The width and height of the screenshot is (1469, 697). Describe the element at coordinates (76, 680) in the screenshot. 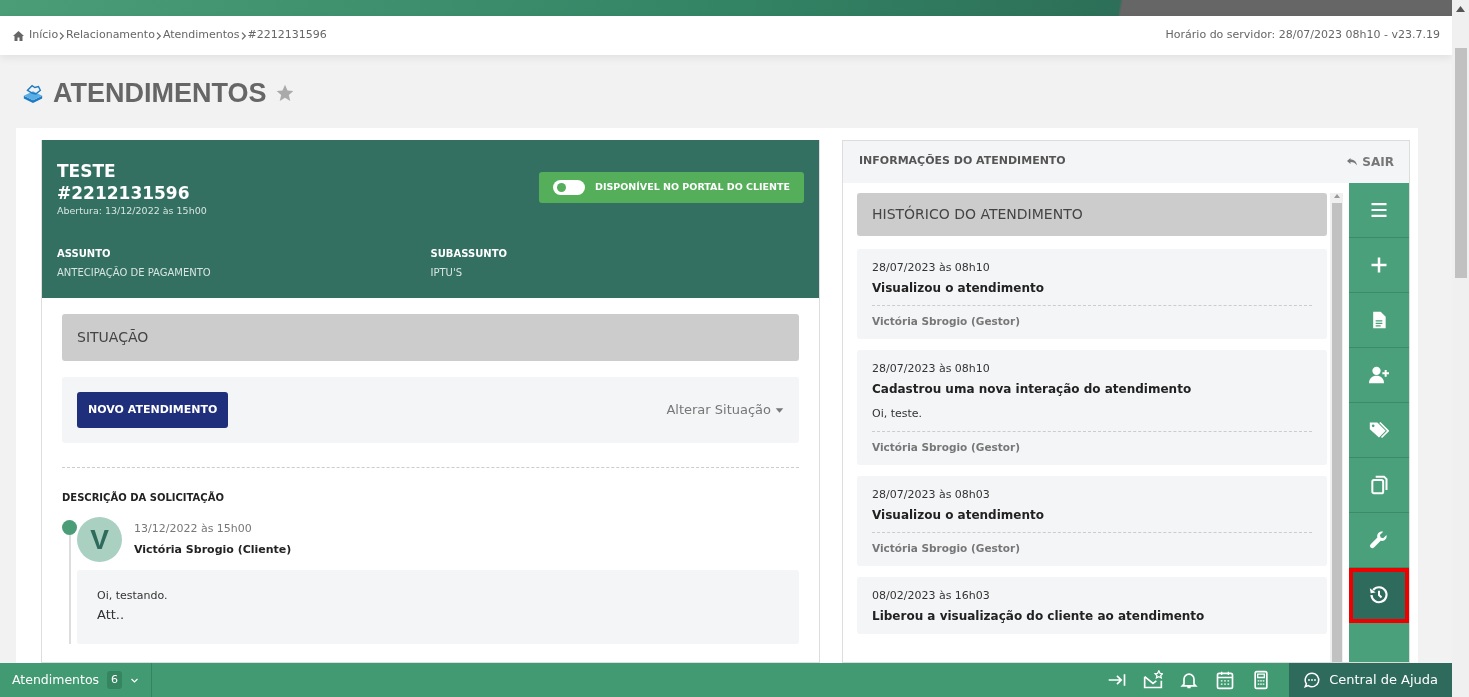

I see `module-menu-button: Atendimentos 6` at that location.